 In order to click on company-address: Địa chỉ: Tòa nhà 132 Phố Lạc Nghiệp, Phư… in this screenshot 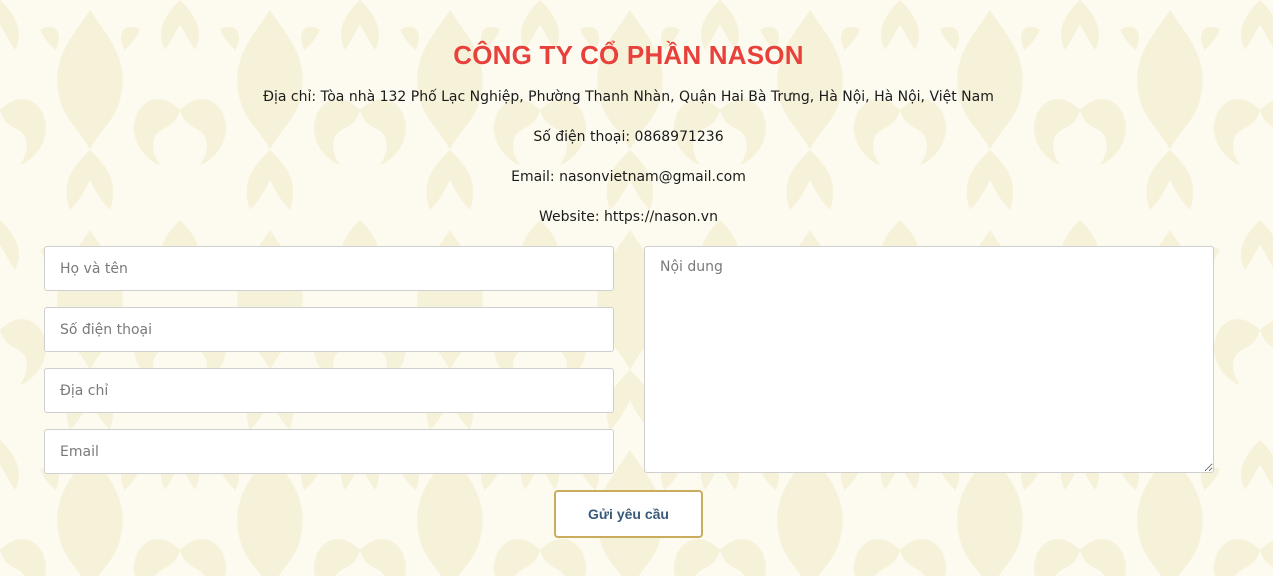, I will do `click(628, 97)`.